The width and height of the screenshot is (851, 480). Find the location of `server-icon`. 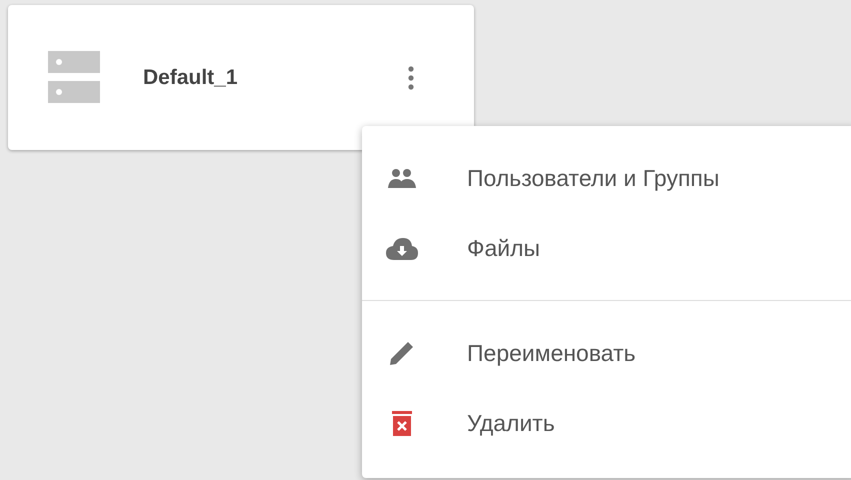

server-icon is located at coordinates (74, 77).